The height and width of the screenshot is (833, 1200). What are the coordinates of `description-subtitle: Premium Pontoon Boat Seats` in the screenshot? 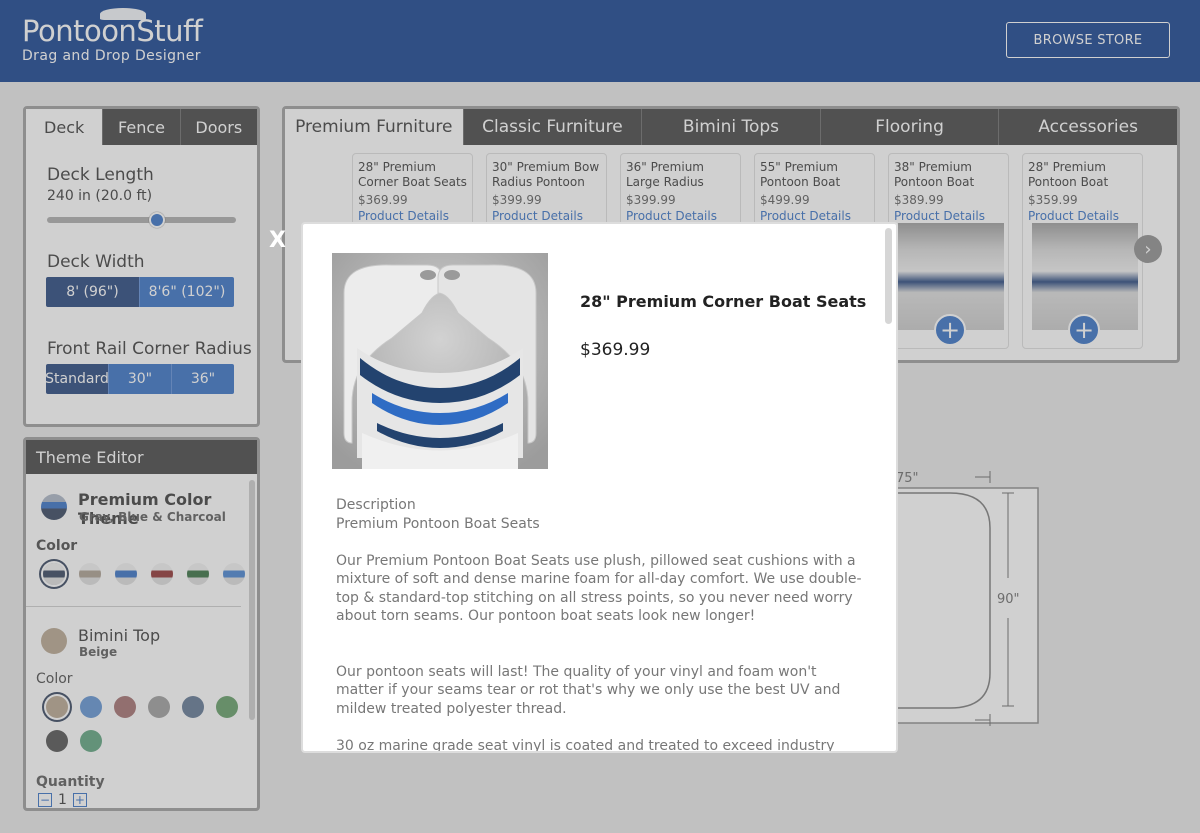 It's located at (438, 523).